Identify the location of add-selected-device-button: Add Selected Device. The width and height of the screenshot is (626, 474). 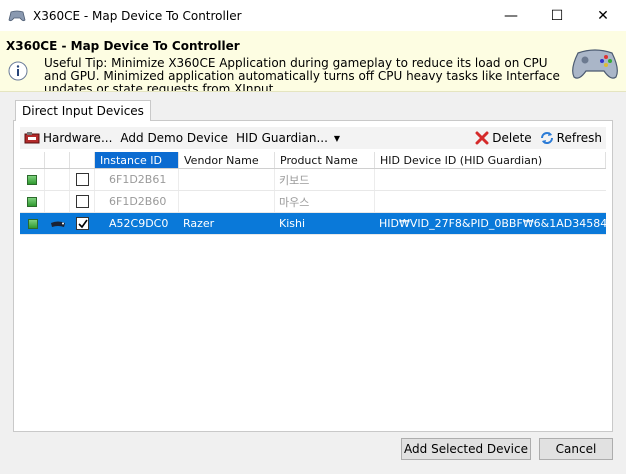
(466, 449).